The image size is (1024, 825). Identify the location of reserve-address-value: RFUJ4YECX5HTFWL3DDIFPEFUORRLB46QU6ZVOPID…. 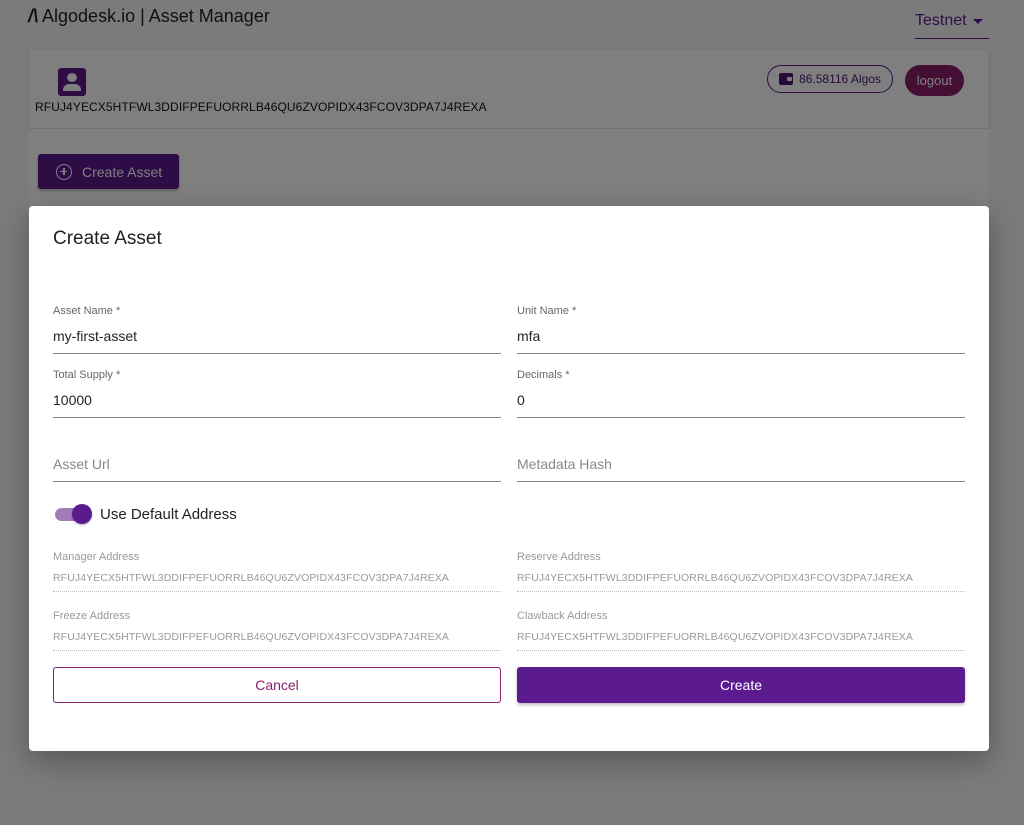
(715, 578).